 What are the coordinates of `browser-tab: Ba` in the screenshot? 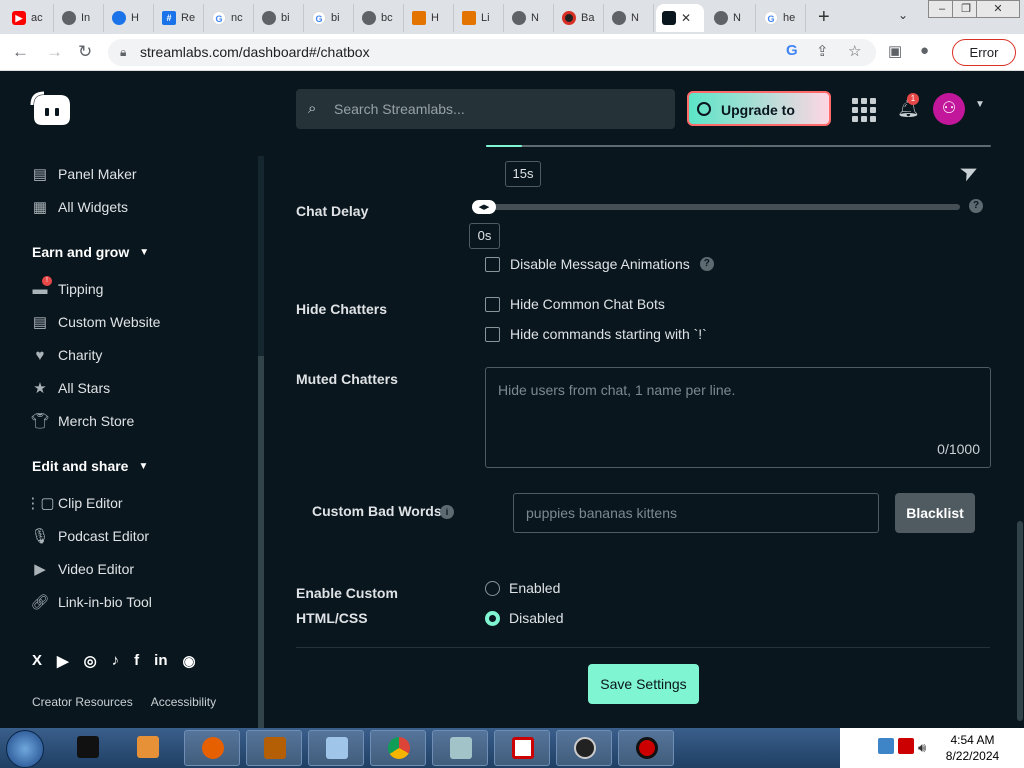 It's located at (580, 18).